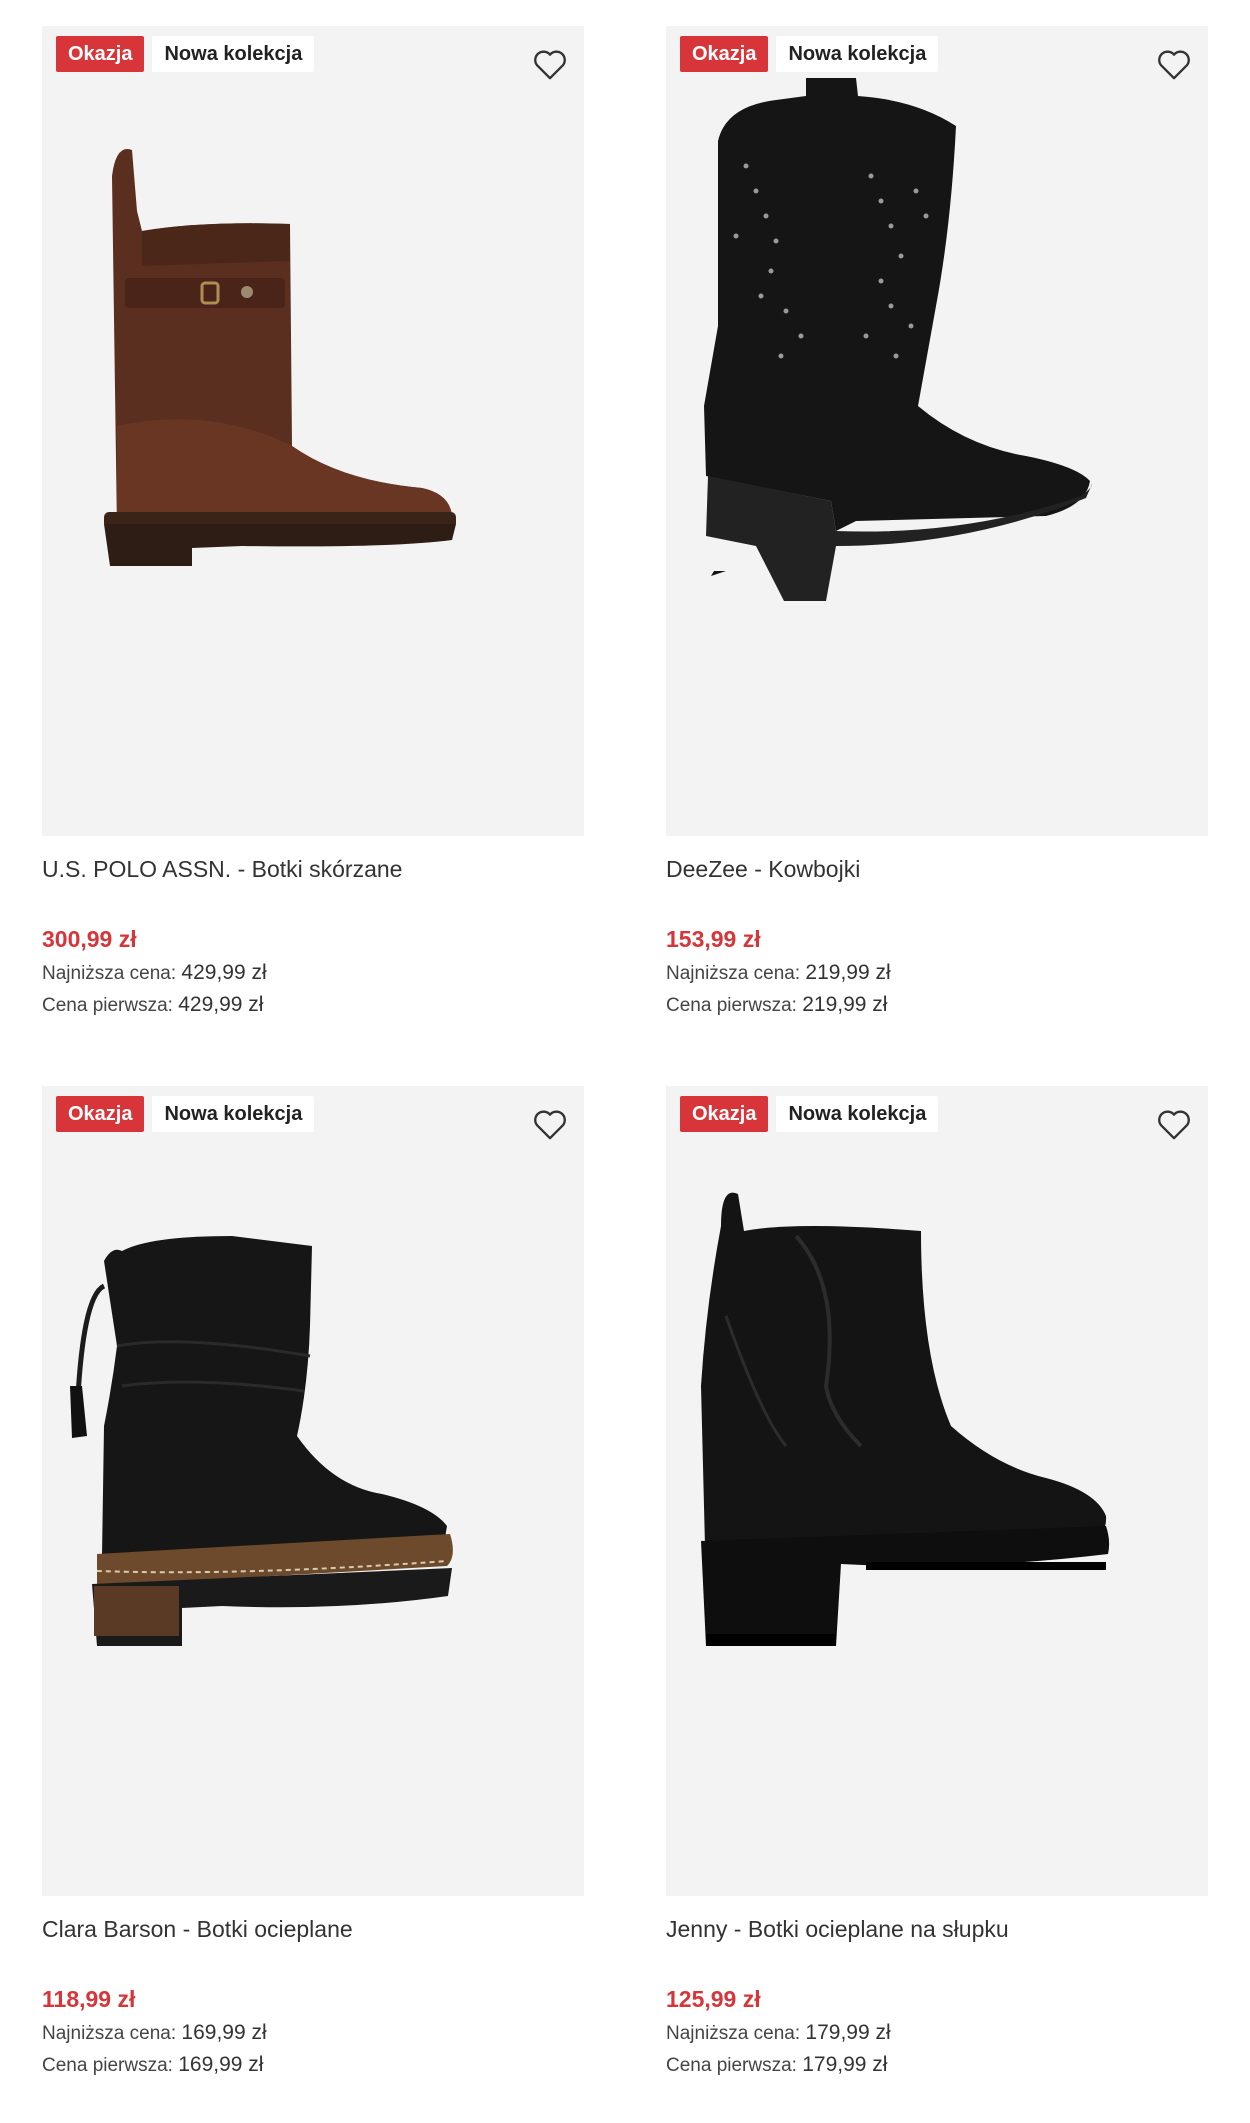 The image size is (1250, 2123). Describe the element at coordinates (937, 872) in the screenshot. I see `product-title: DeeZee - Kowbojki` at that location.